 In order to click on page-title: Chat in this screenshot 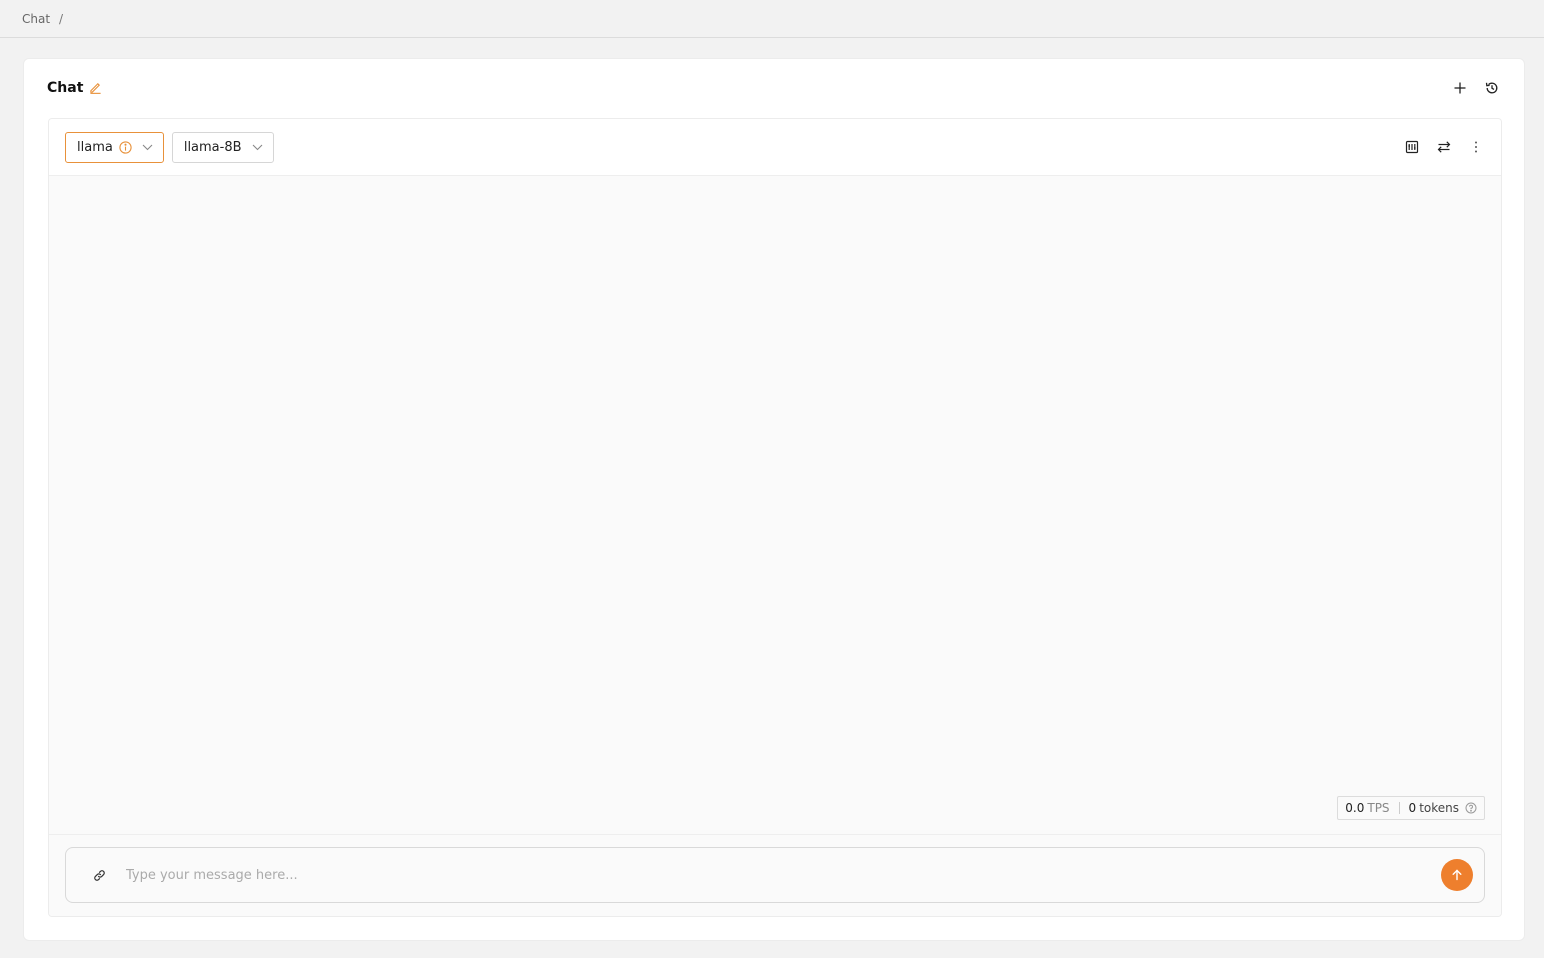, I will do `click(65, 88)`.